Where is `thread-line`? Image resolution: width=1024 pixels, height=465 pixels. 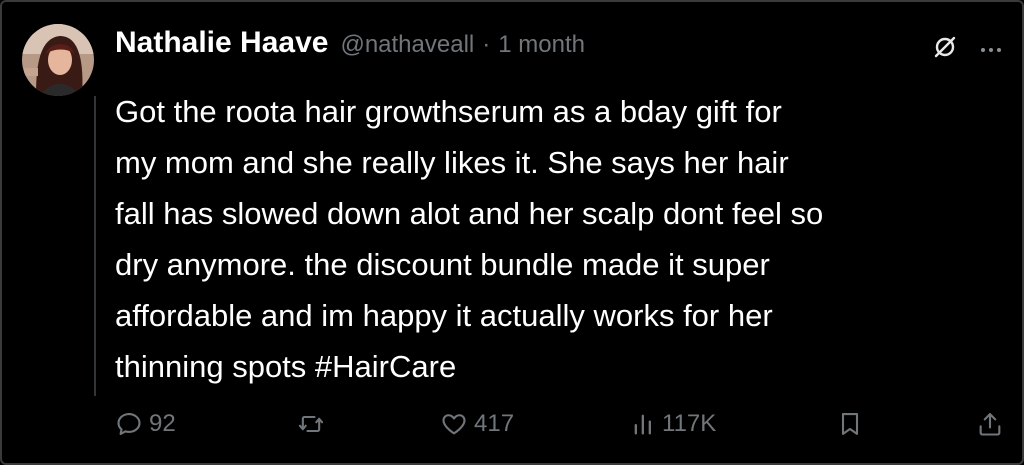
thread-line is located at coordinates (95, 246).